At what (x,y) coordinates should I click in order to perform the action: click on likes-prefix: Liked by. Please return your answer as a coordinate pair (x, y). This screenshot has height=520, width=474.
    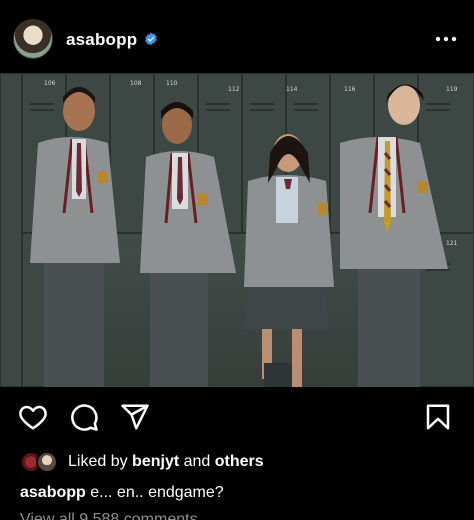
    Looking at the image, I should click on (98, 461).